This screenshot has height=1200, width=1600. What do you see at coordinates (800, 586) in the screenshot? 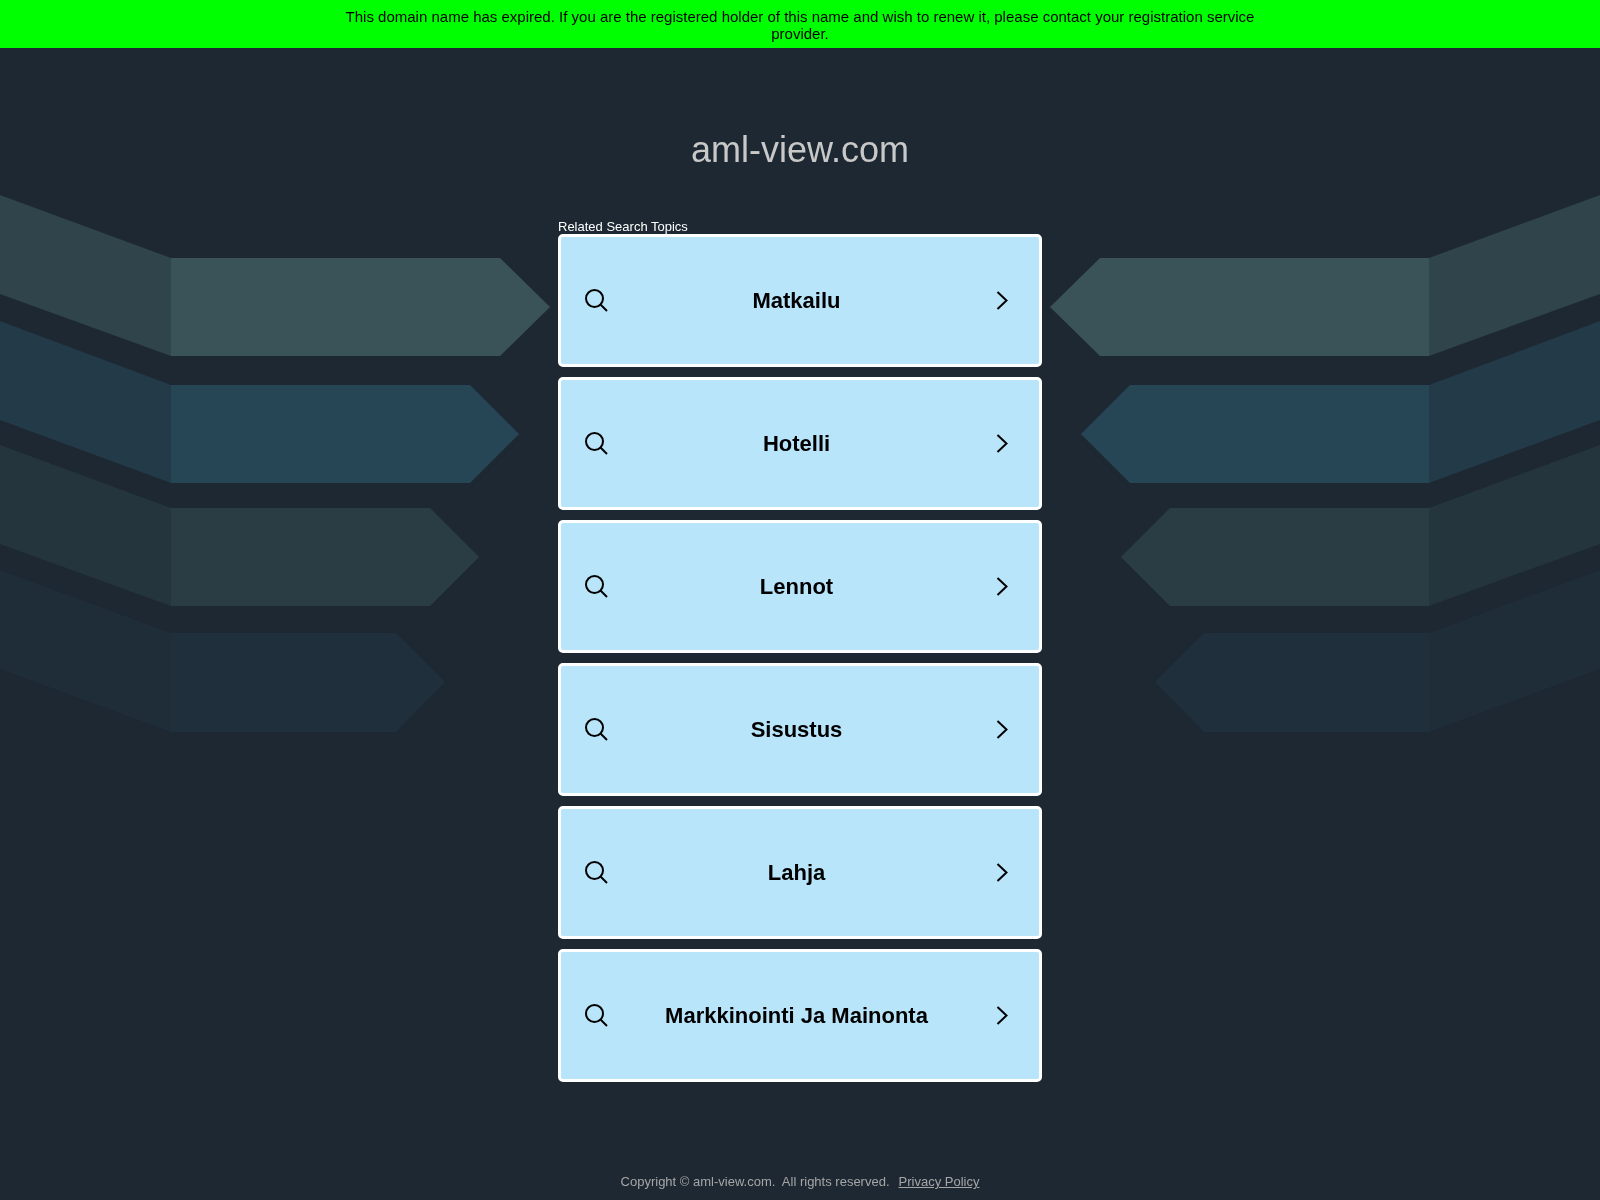
I see `search-topic-button: Lennot` at bounding box center [800, 586].